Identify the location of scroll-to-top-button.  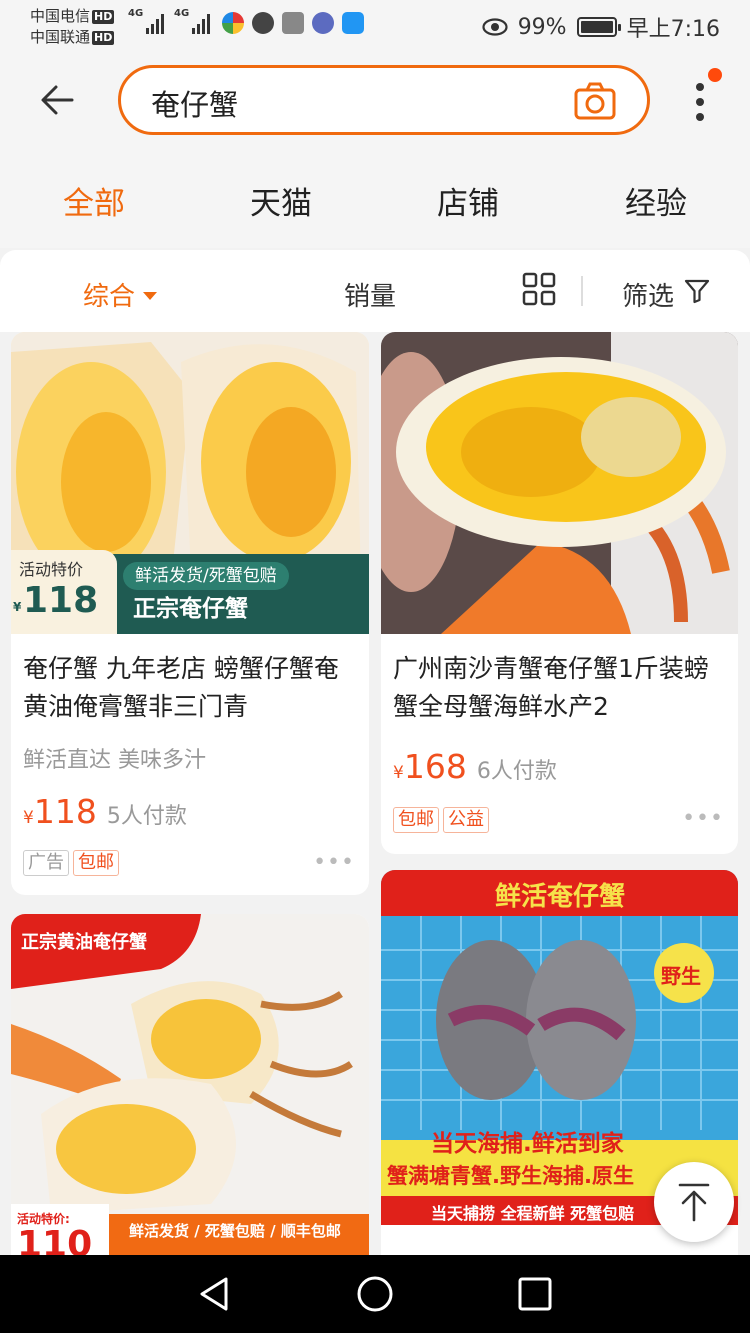
(694, 1202).